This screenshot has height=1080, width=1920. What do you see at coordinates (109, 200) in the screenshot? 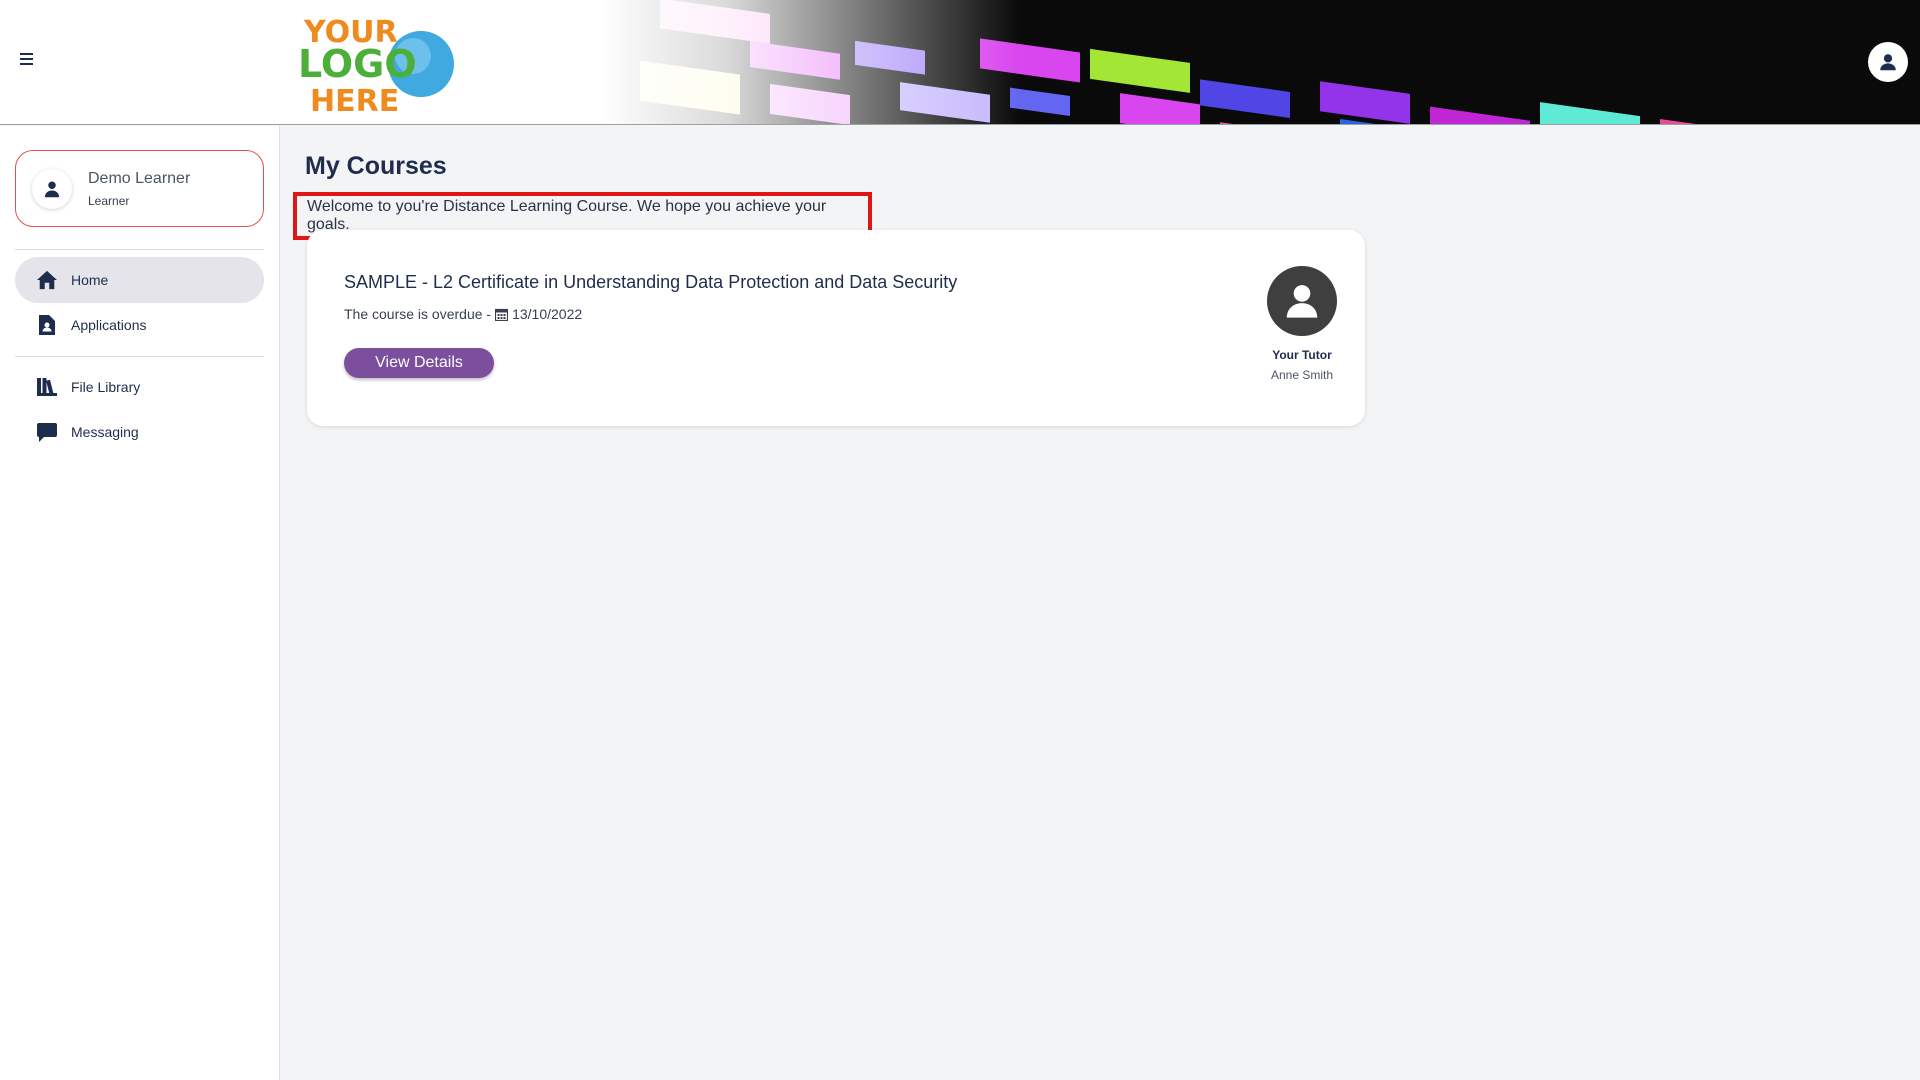
I see `user-role: Learner` at bounding box center [109, 200].